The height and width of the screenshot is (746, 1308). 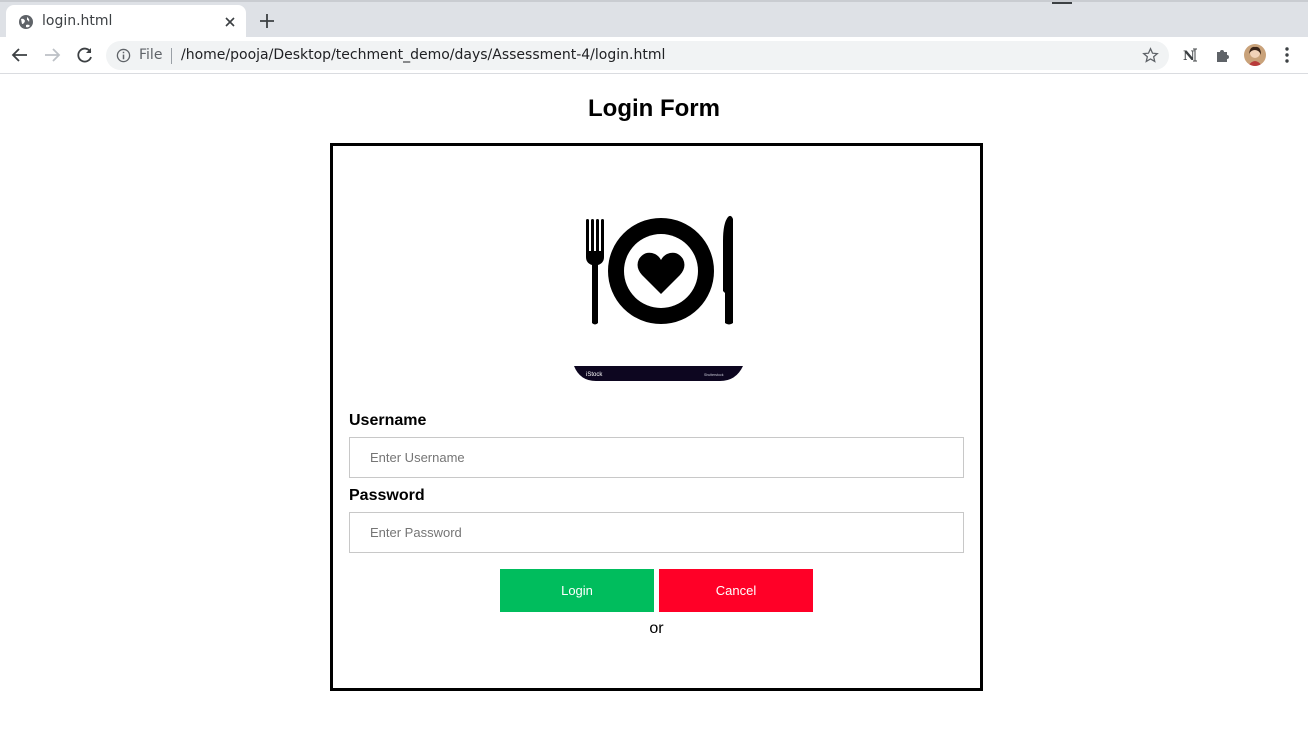 I want to click on star-icon, so click(x=1150, y=55).